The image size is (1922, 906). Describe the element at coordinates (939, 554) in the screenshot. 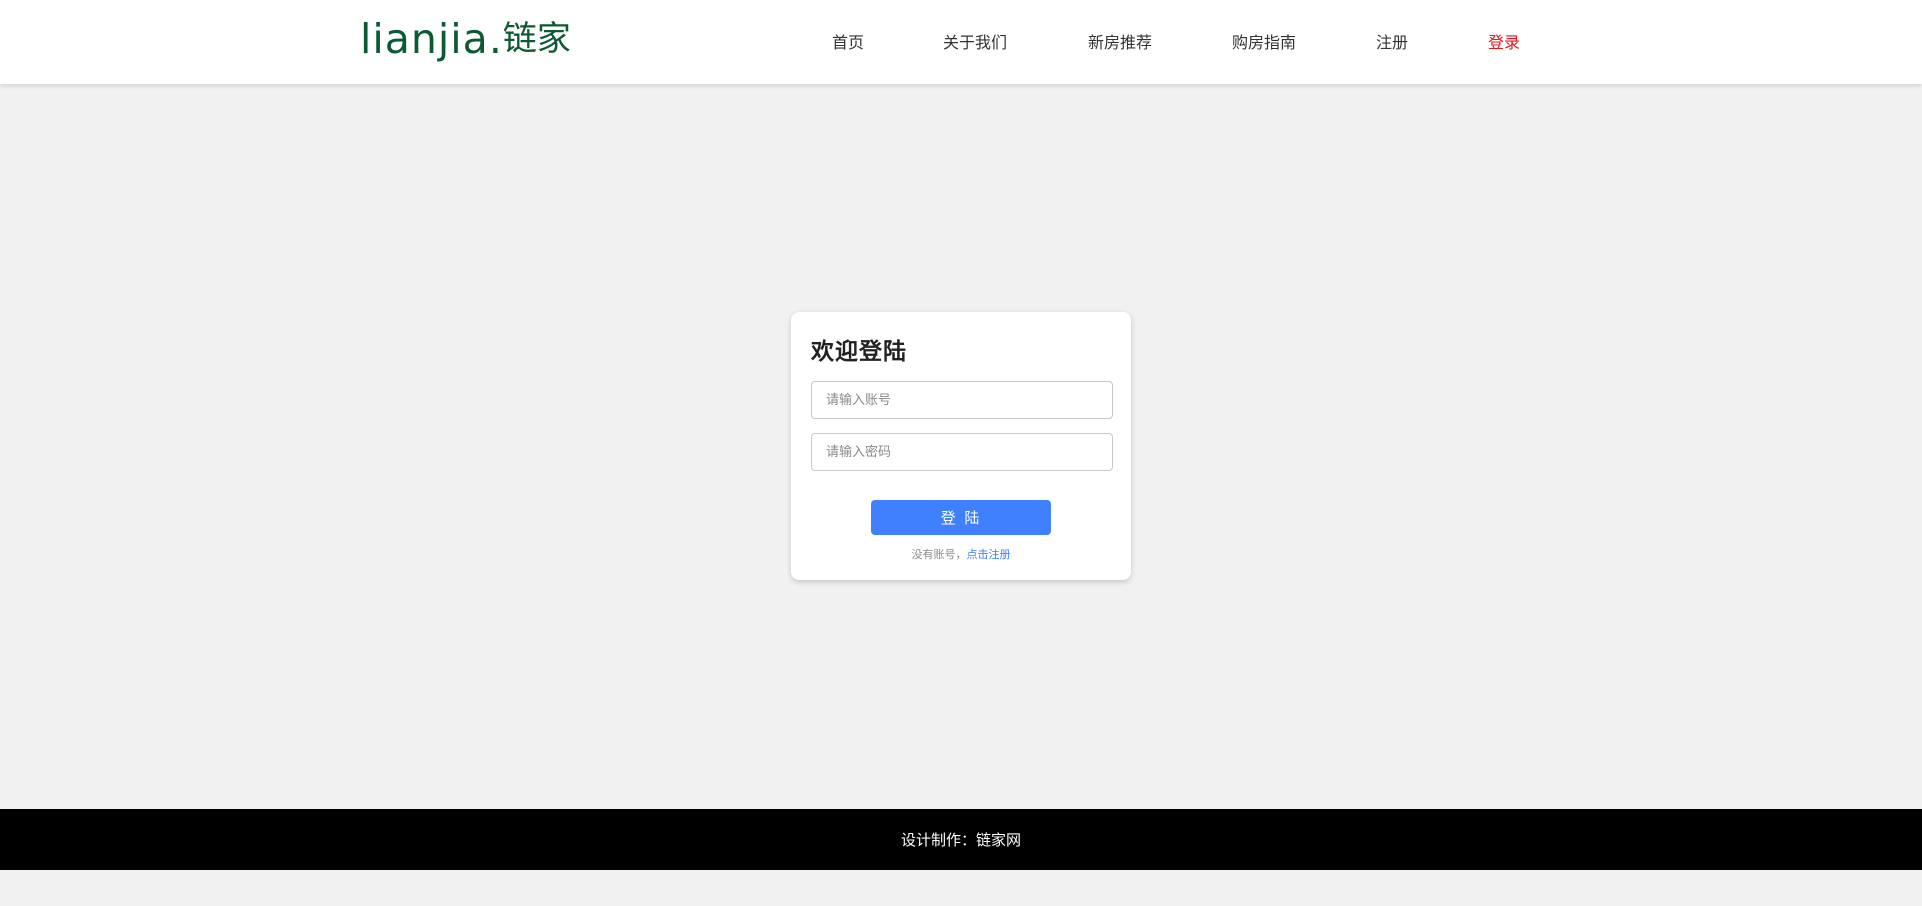

I see `no-account-text: 没有账号，` at that location.